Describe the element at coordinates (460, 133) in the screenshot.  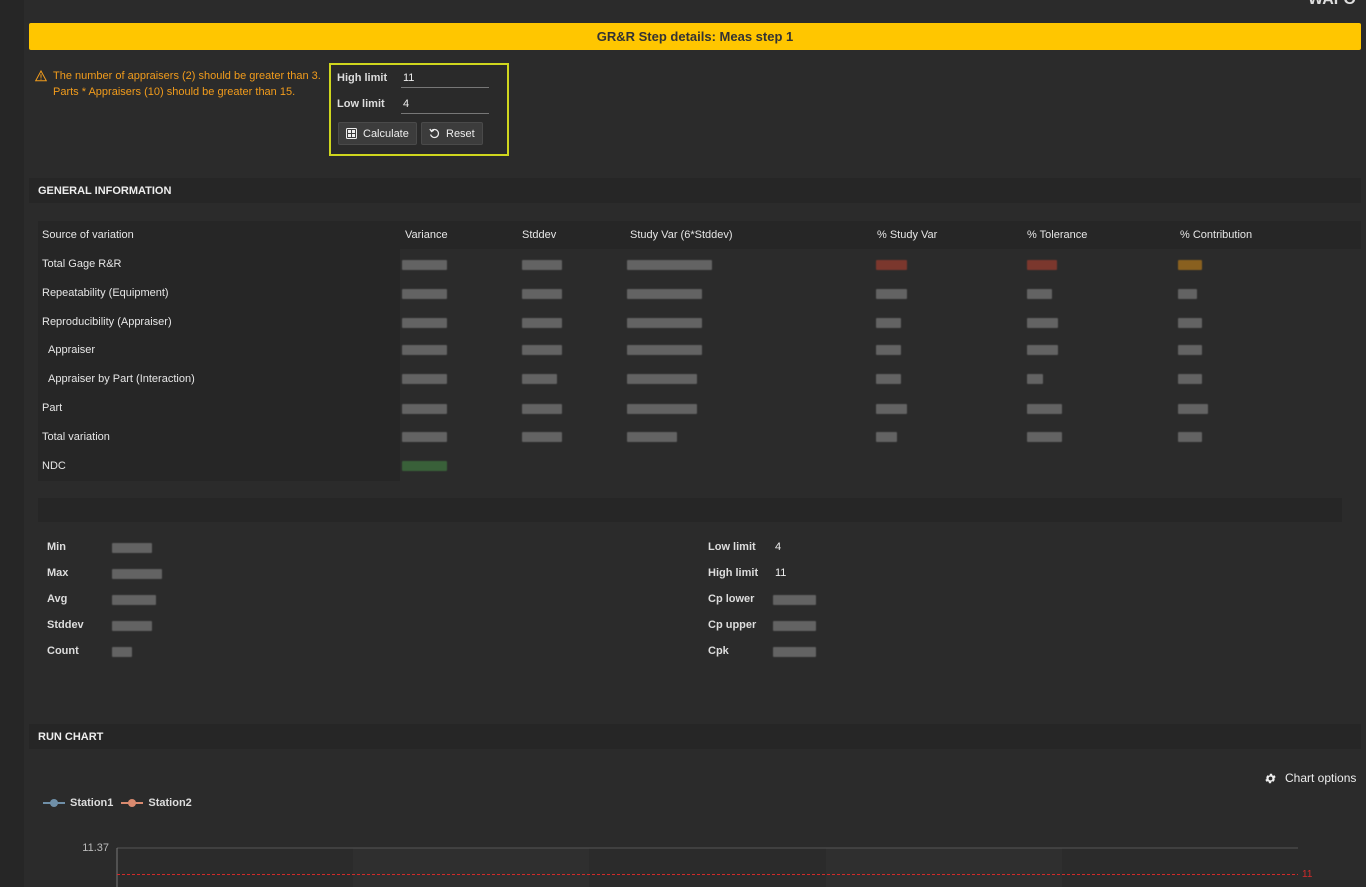
I see `reset-label: Reset` at that location.